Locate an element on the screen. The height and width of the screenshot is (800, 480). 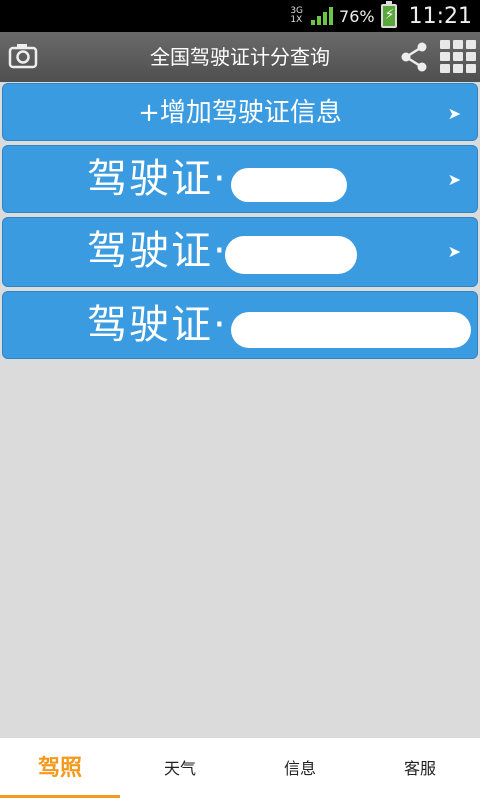
tab-info: 信息 is located at coordinates (300, 769).